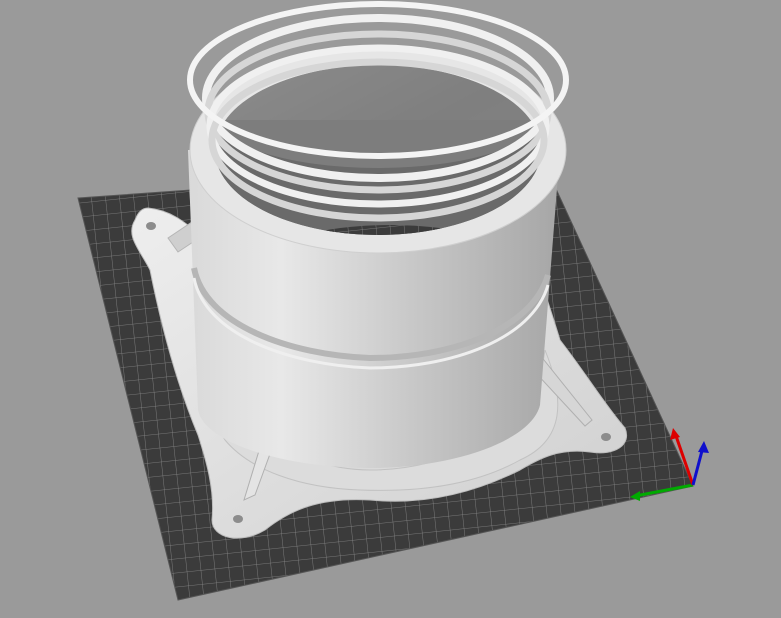 The image size is (781, 618). Describe the element at coordinates (675, 434) in the screenshot. I see `y-axis-arrow` at that location.